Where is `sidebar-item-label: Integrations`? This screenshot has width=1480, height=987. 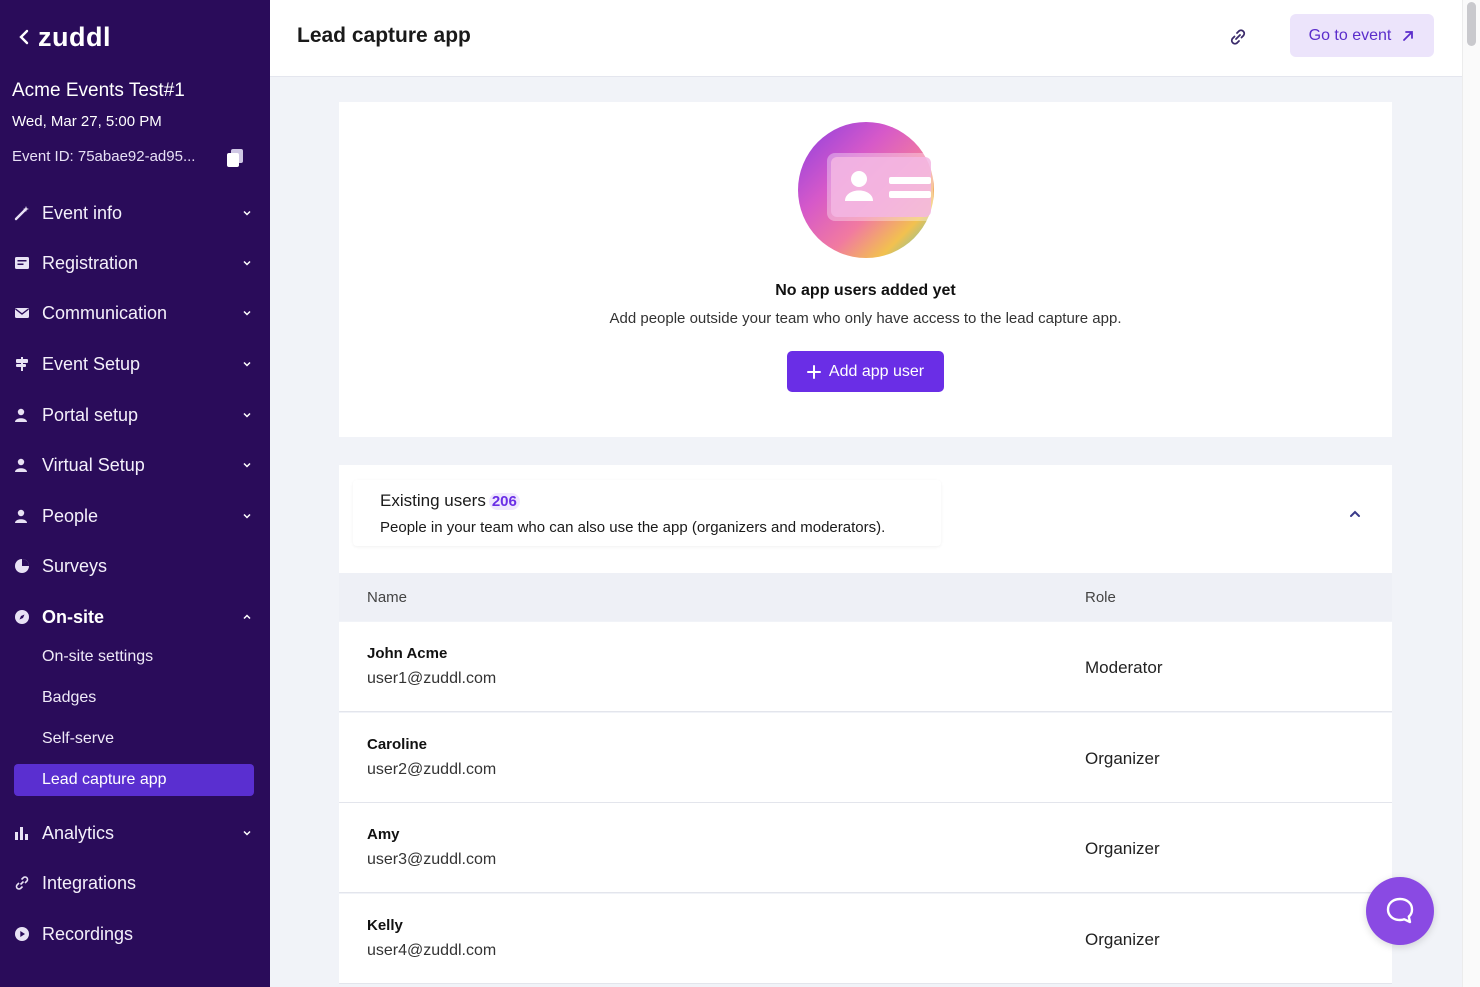 sidebar-item-label: Integrations is located at coordinates (89, 882).